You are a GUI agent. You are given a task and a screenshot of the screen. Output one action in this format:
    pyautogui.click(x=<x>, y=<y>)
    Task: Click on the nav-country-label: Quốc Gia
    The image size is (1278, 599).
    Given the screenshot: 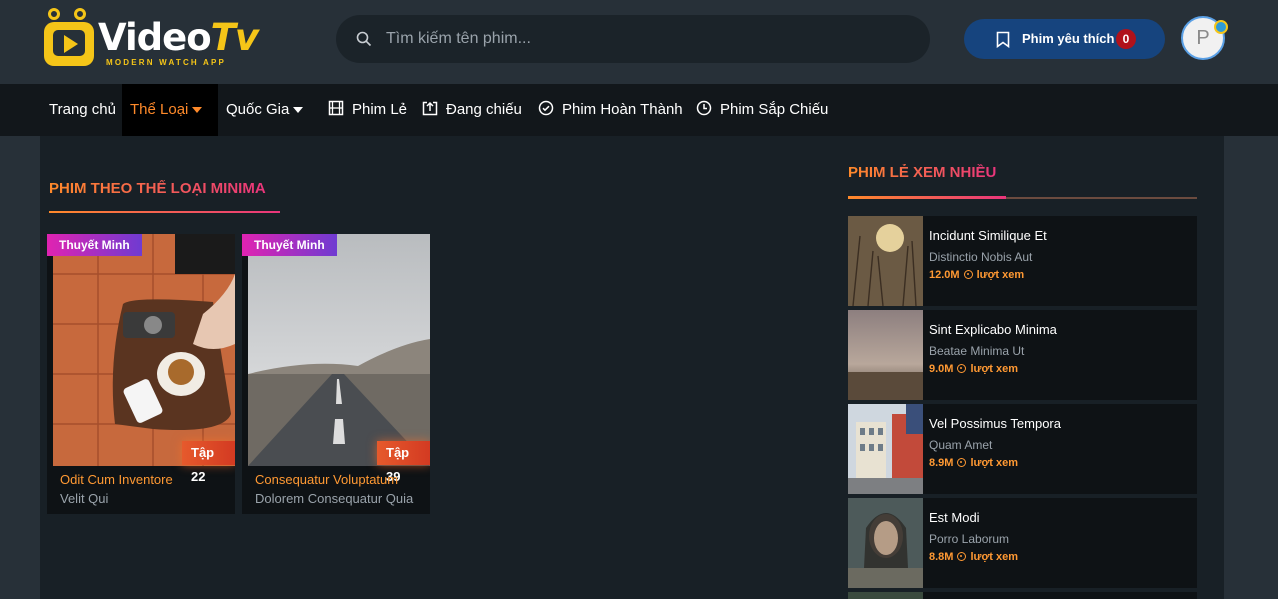 What is the action you would take?
    pyautogui.click(x=258, y=109)
    